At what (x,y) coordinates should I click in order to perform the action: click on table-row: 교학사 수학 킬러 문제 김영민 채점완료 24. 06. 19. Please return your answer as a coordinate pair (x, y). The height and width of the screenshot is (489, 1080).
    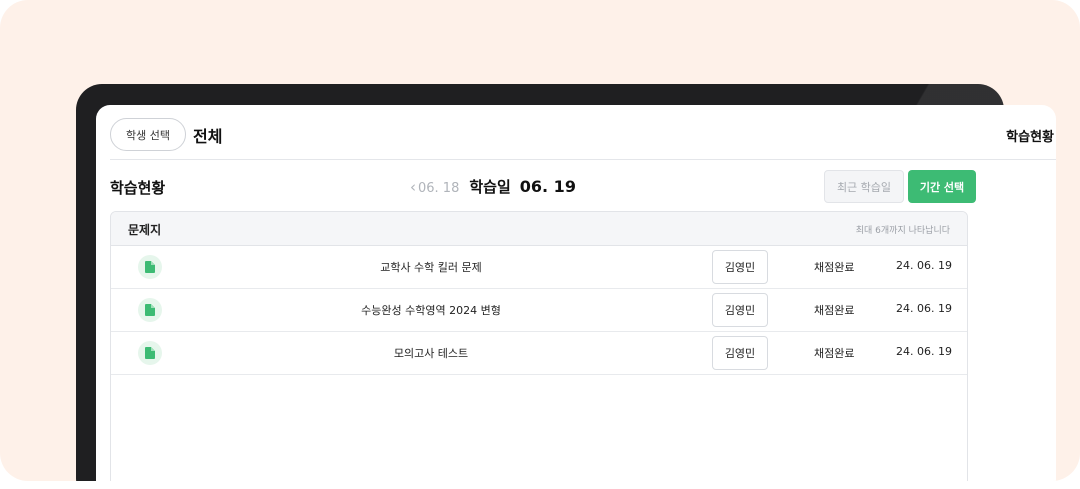
    Looking at the image, I should click on (539, 267).